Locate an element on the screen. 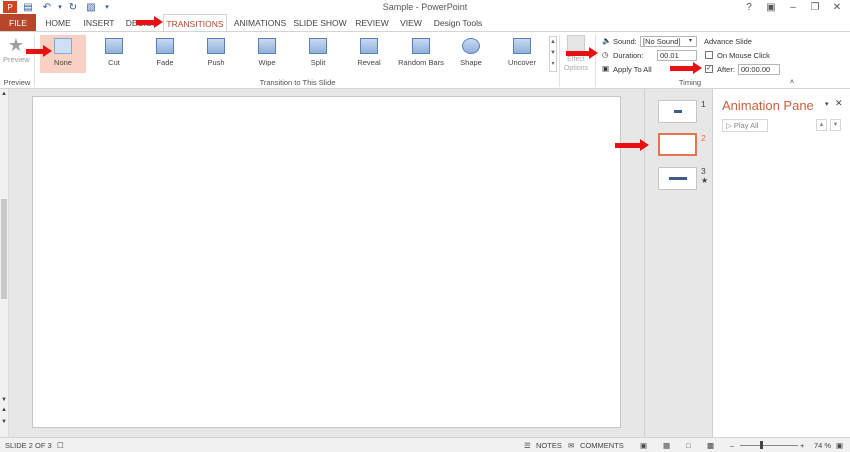  transition-push: Push is located at coordinates (216, 54).